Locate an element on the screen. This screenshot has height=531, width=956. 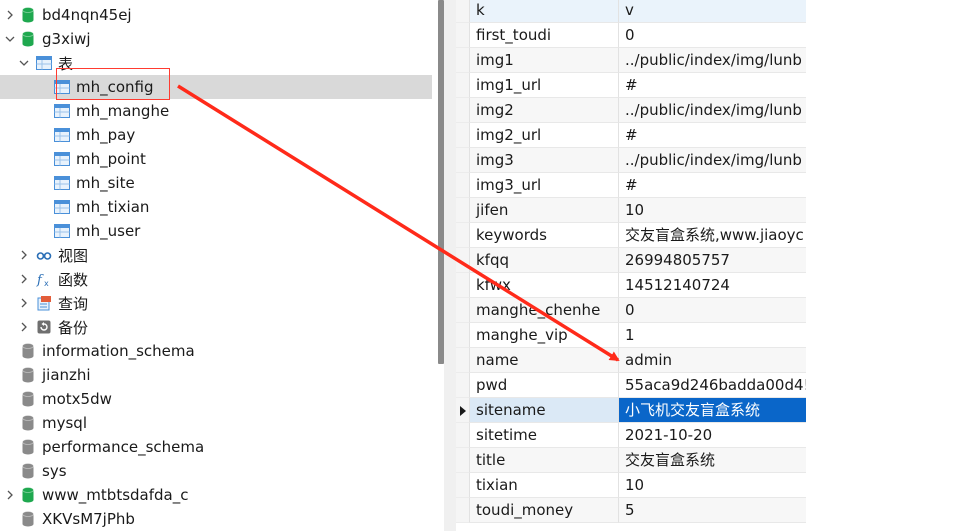
tree-item-table: mh_manghe is located at coordinates (216, 111).